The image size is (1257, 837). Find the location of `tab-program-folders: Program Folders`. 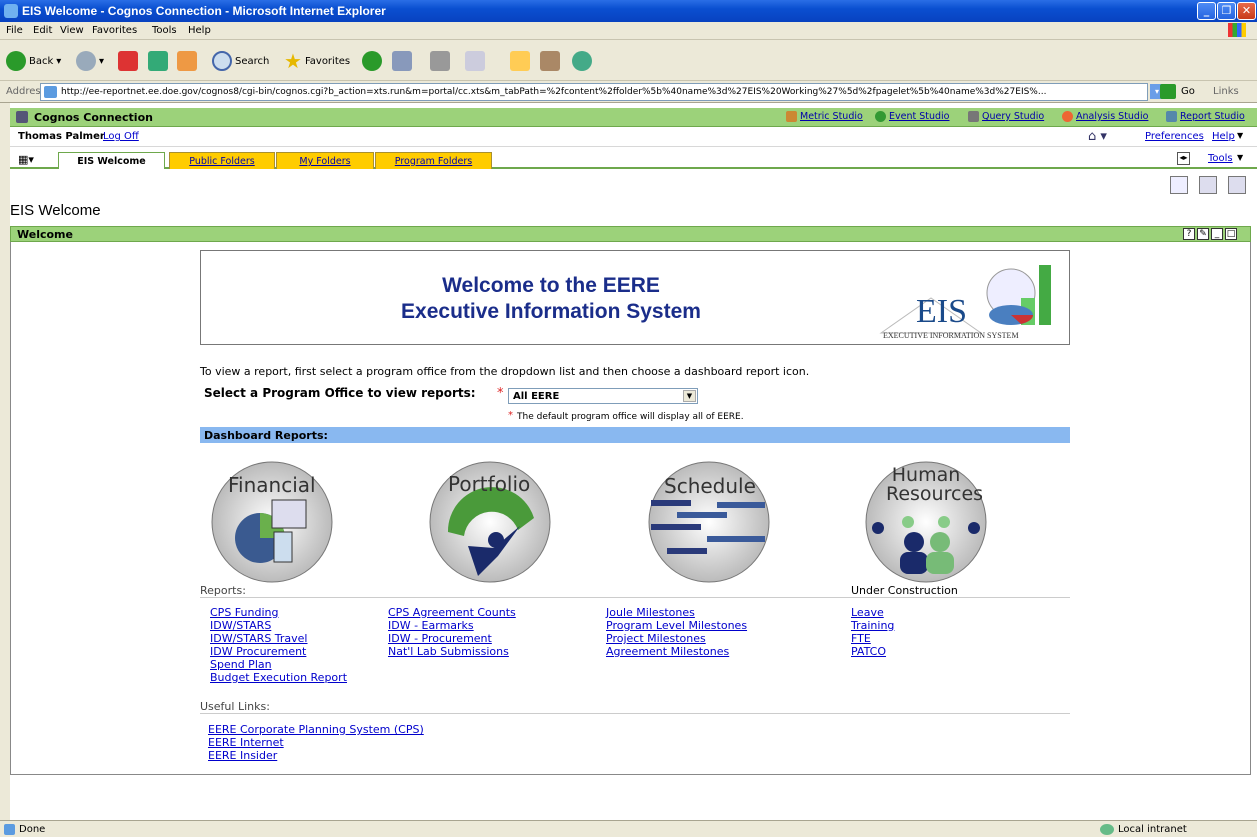

tab-program-folders: Program Folders is located at coordinates (433, 160).